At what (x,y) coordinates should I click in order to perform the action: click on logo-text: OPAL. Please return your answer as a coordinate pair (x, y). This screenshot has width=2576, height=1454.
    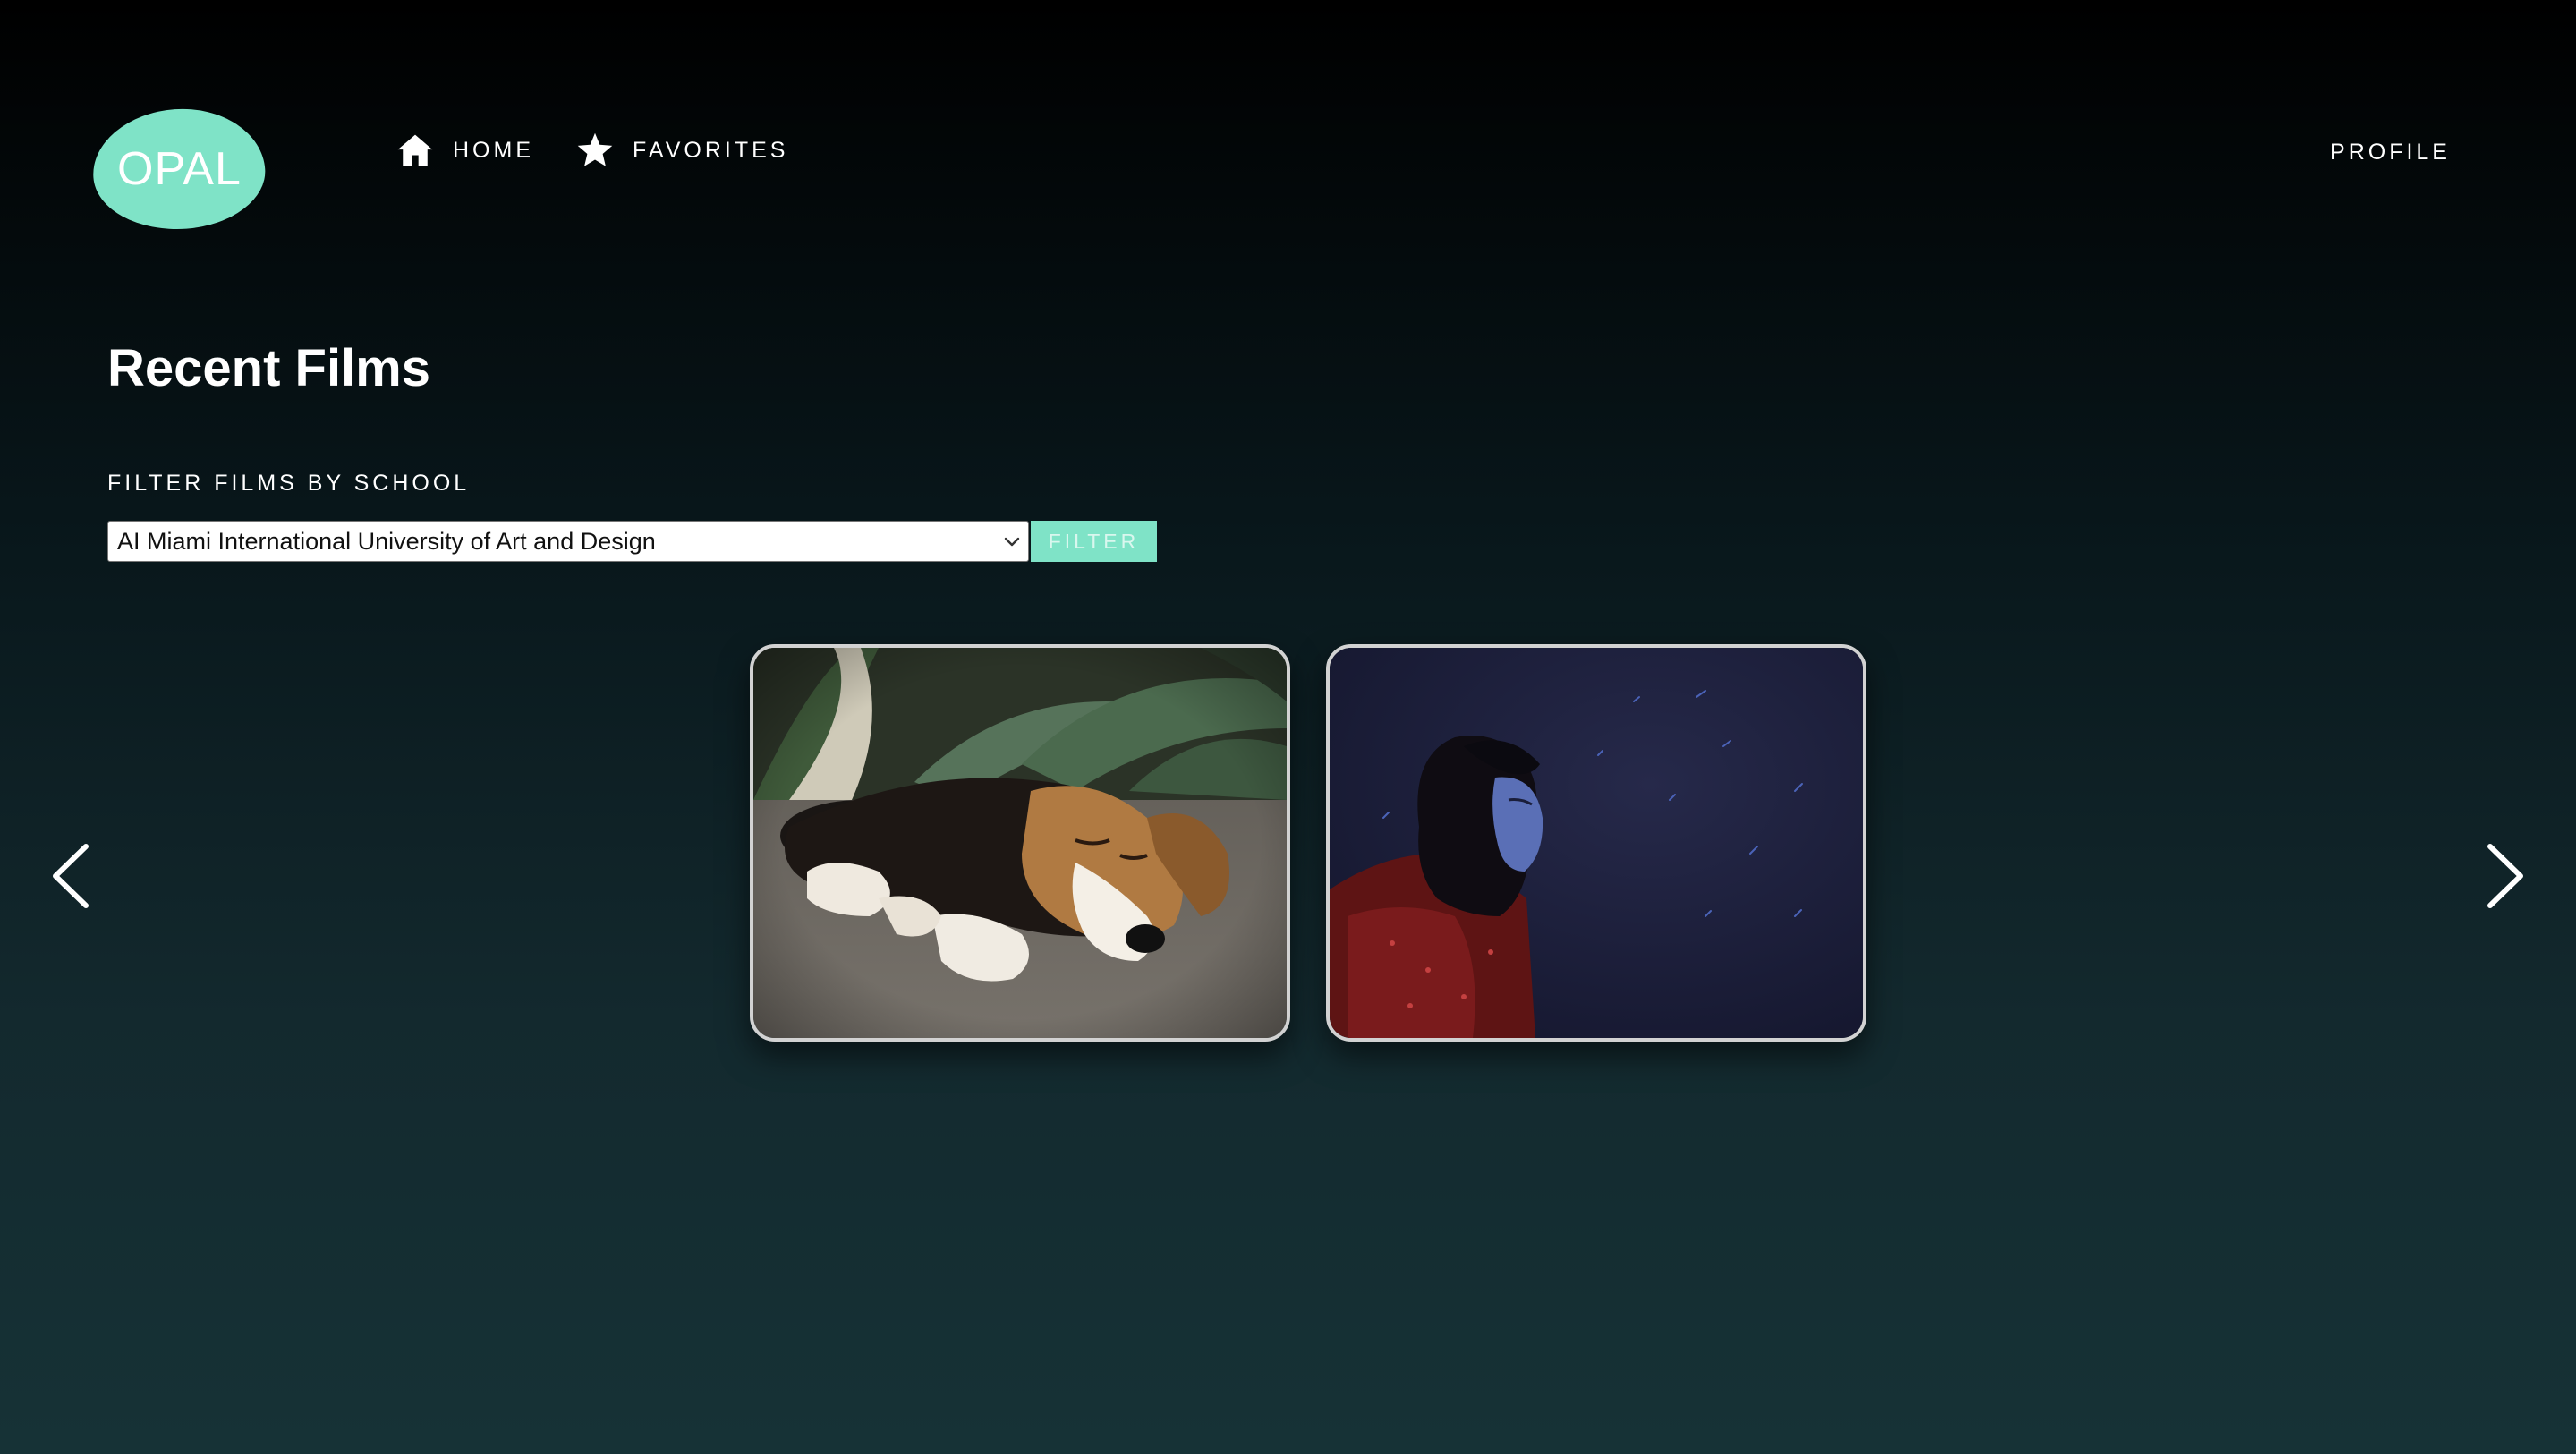
    Looking at the image, I should click on (179, 169).